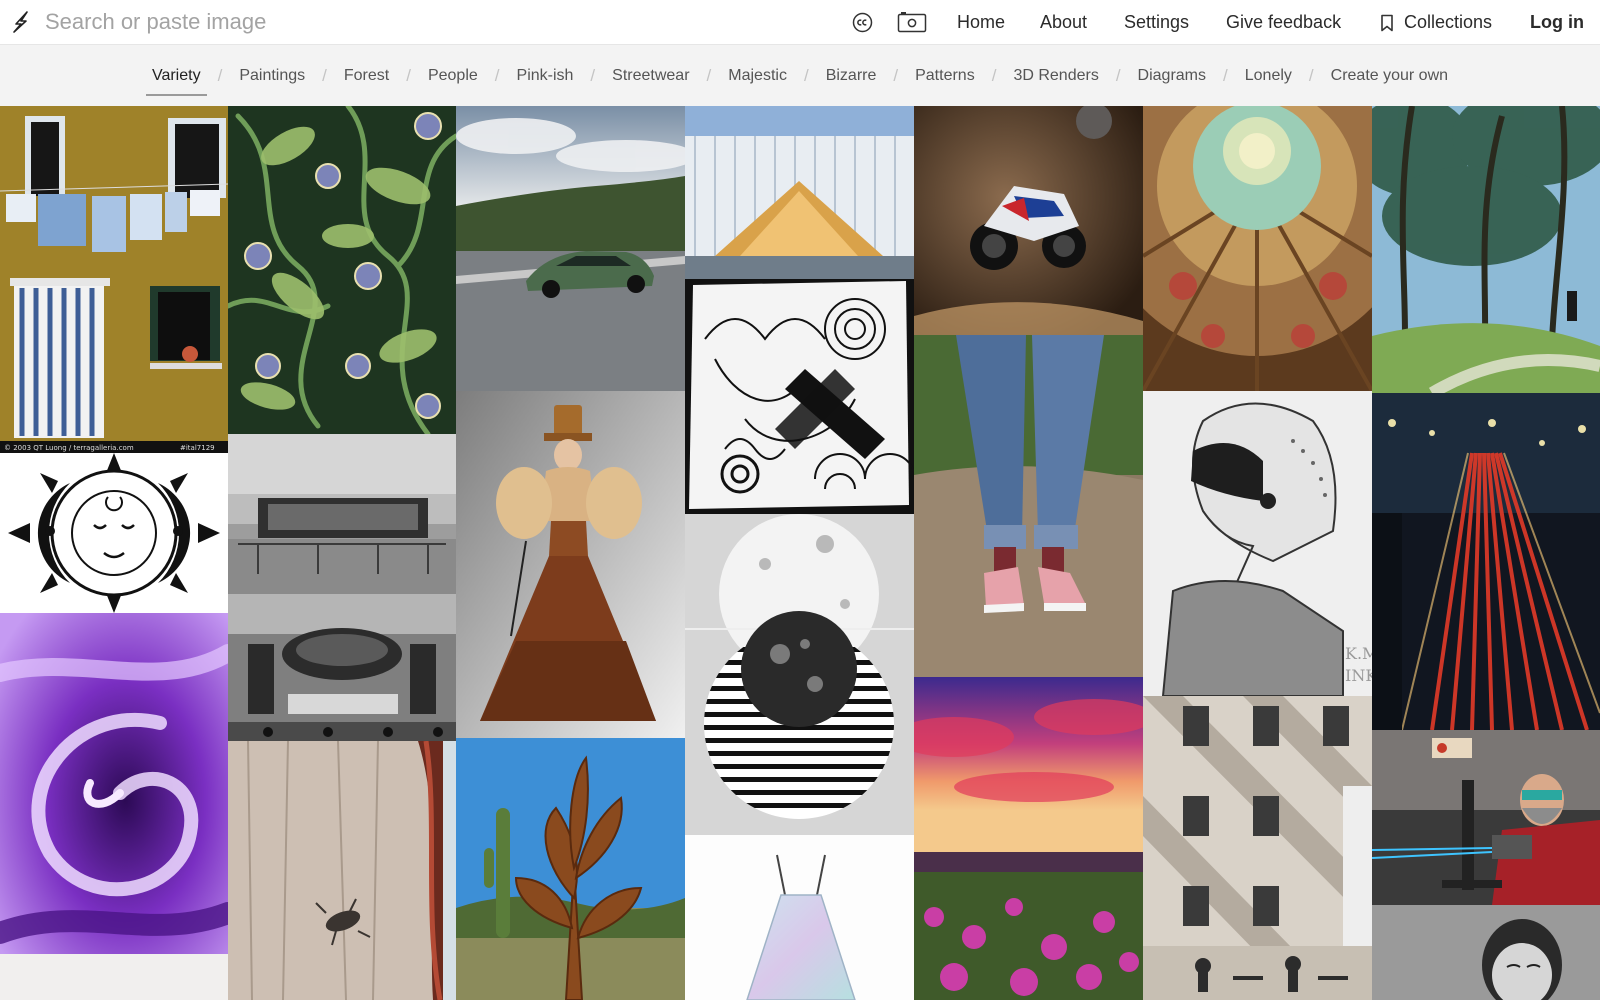 The image size is (1600, 1000). Describe the element at coordinates (395, 22) in the screenshot. I see `search-input` at that location.